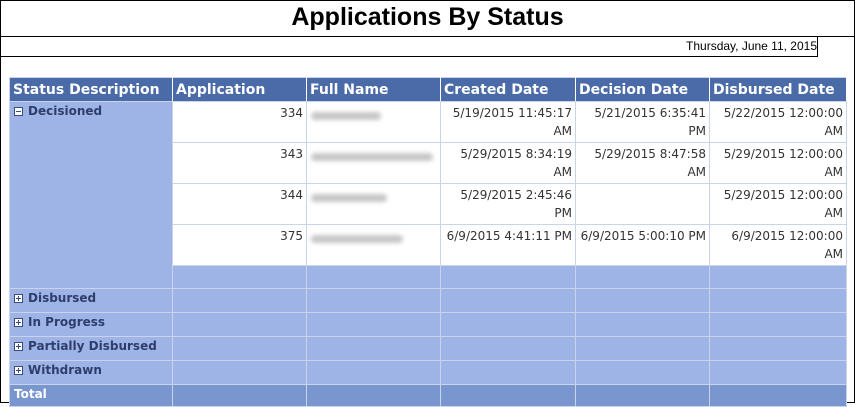 The width and height of the screenshot is (855, 407). Describe the element at coordinates (18, 111) in the screenshot. I see `collapse-icon` at that location.